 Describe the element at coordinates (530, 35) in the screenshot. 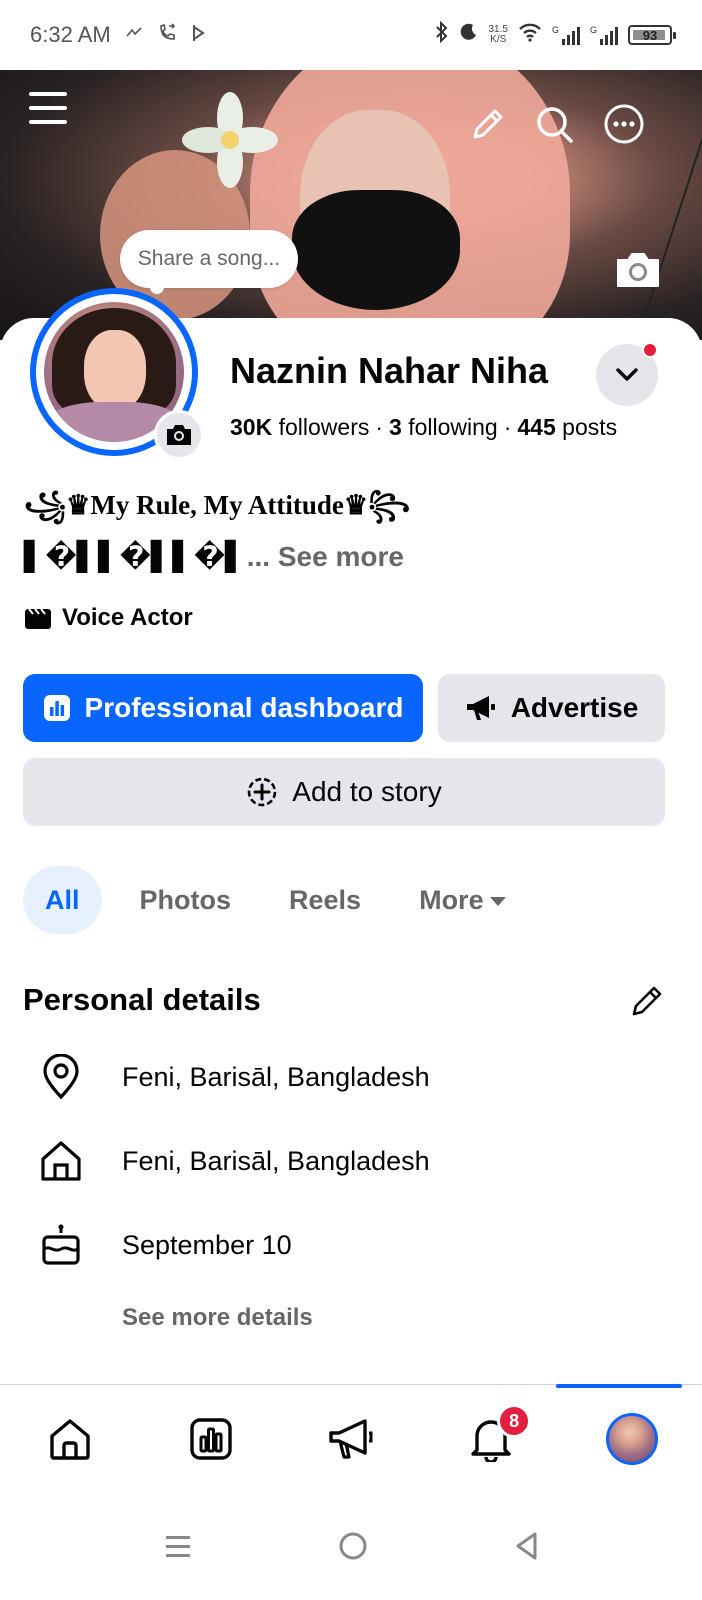

I see `wifi-icon` at that location.